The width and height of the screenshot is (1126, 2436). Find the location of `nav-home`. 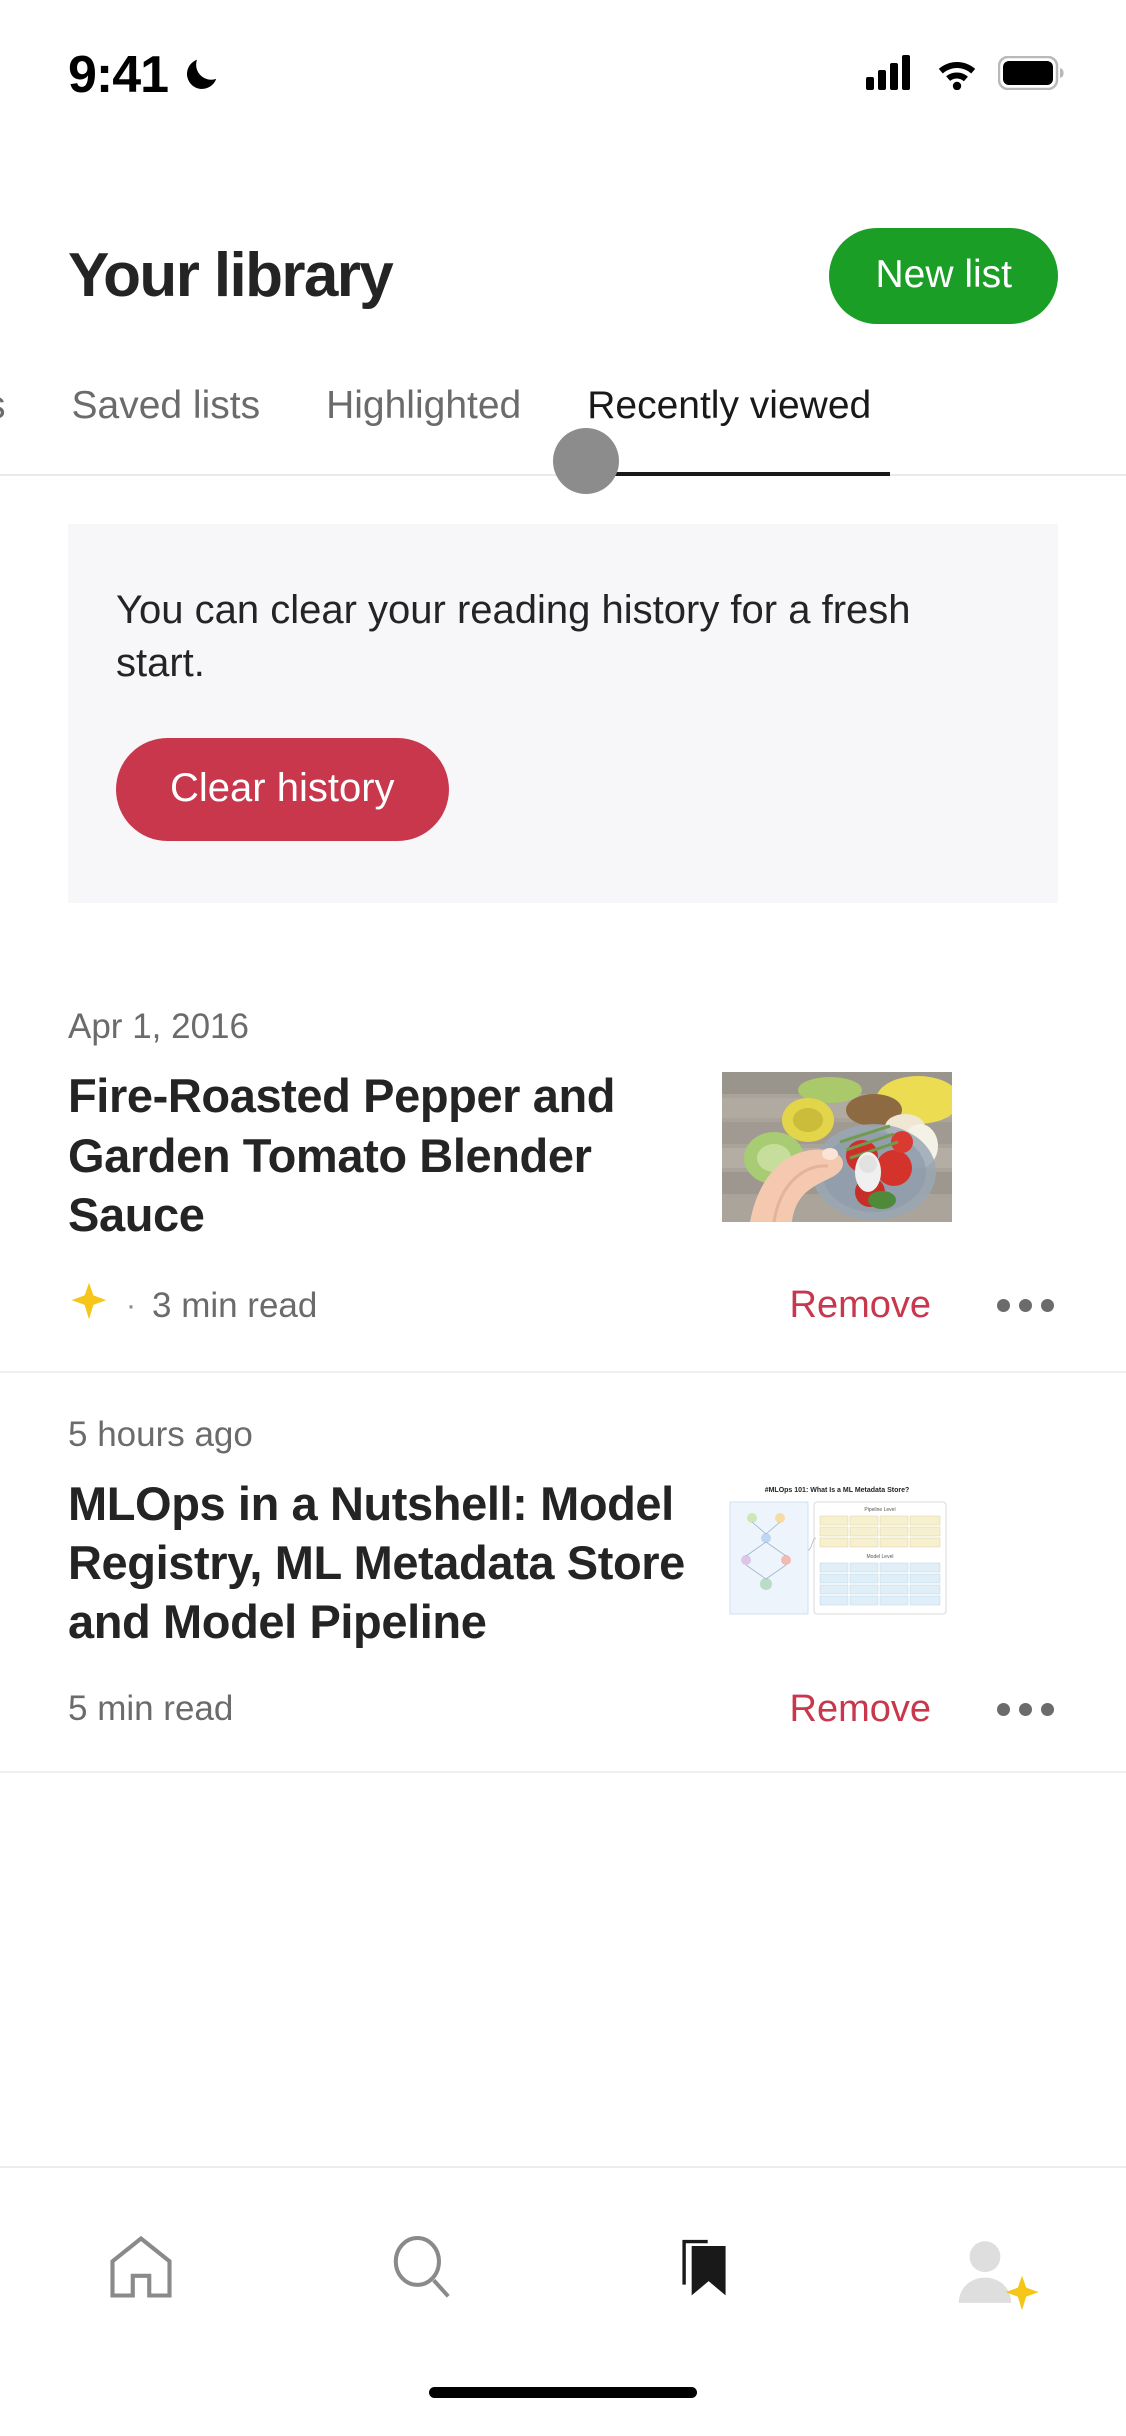

nav-home is located at coordinates (141, 2269).